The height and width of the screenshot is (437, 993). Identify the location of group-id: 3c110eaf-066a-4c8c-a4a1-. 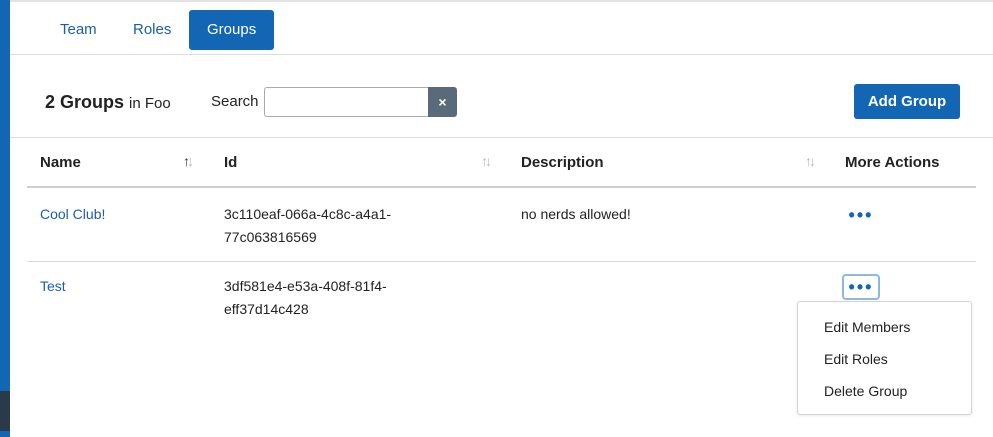
(308, 214).